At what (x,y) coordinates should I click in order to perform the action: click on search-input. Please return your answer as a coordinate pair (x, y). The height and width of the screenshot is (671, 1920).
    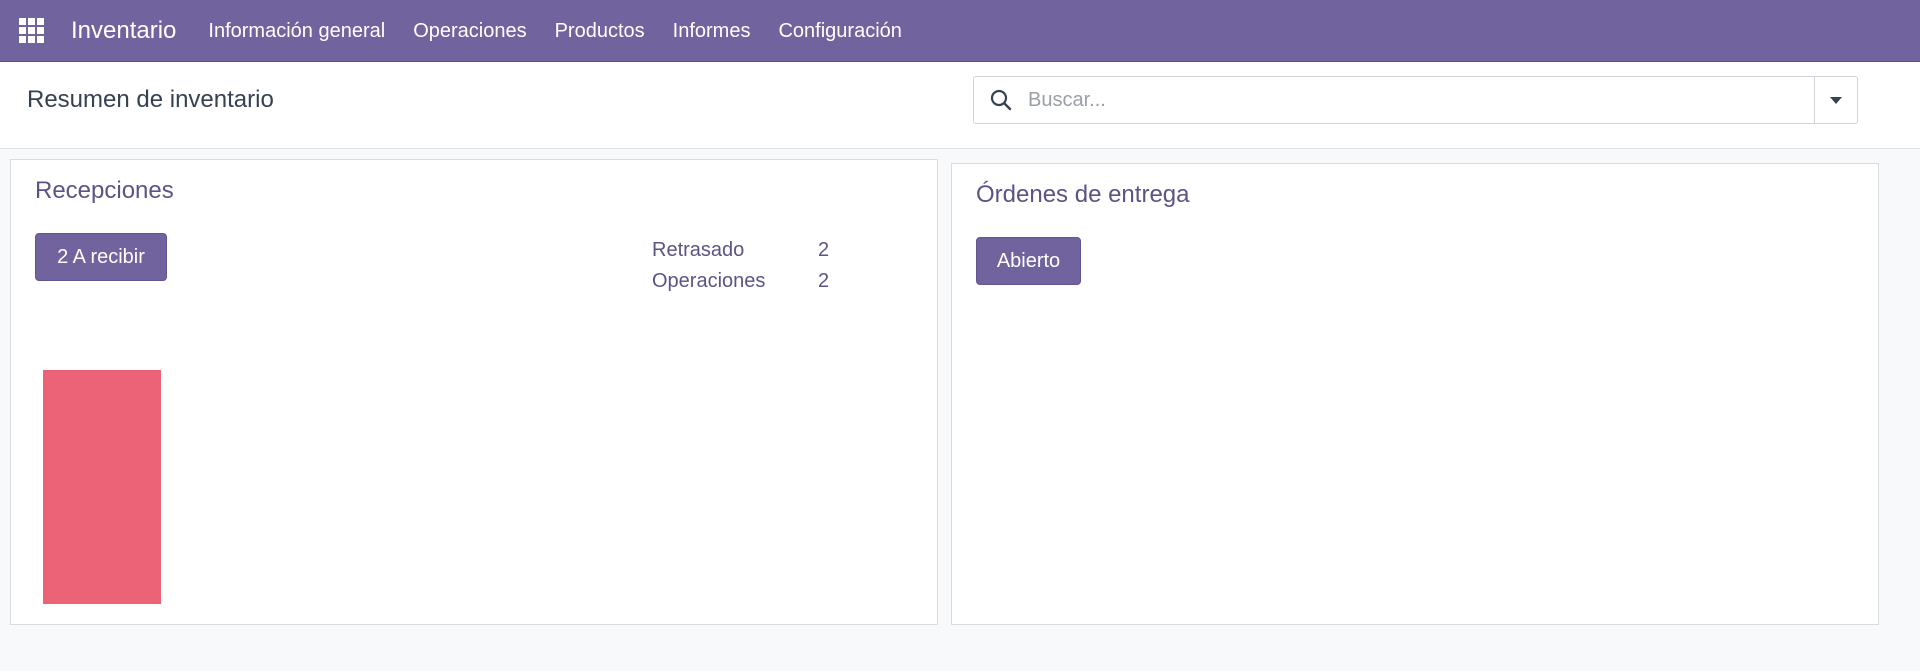
    Looking at the image, I should click on (1421, 100).